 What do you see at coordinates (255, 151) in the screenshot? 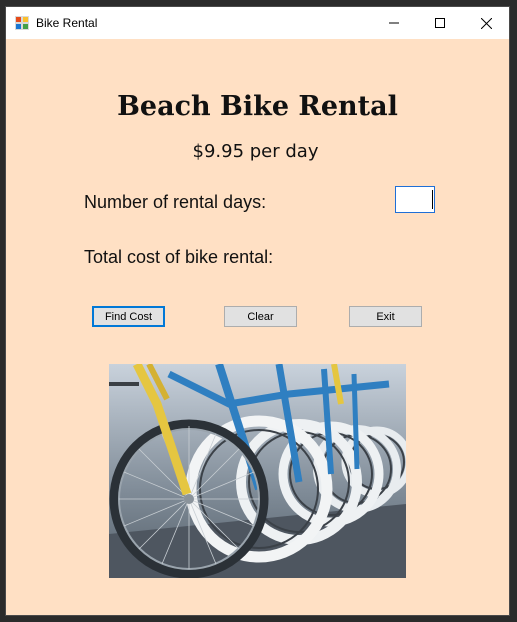
I see `rate-label: $9.95 per day` at bounding box center [255, 151].